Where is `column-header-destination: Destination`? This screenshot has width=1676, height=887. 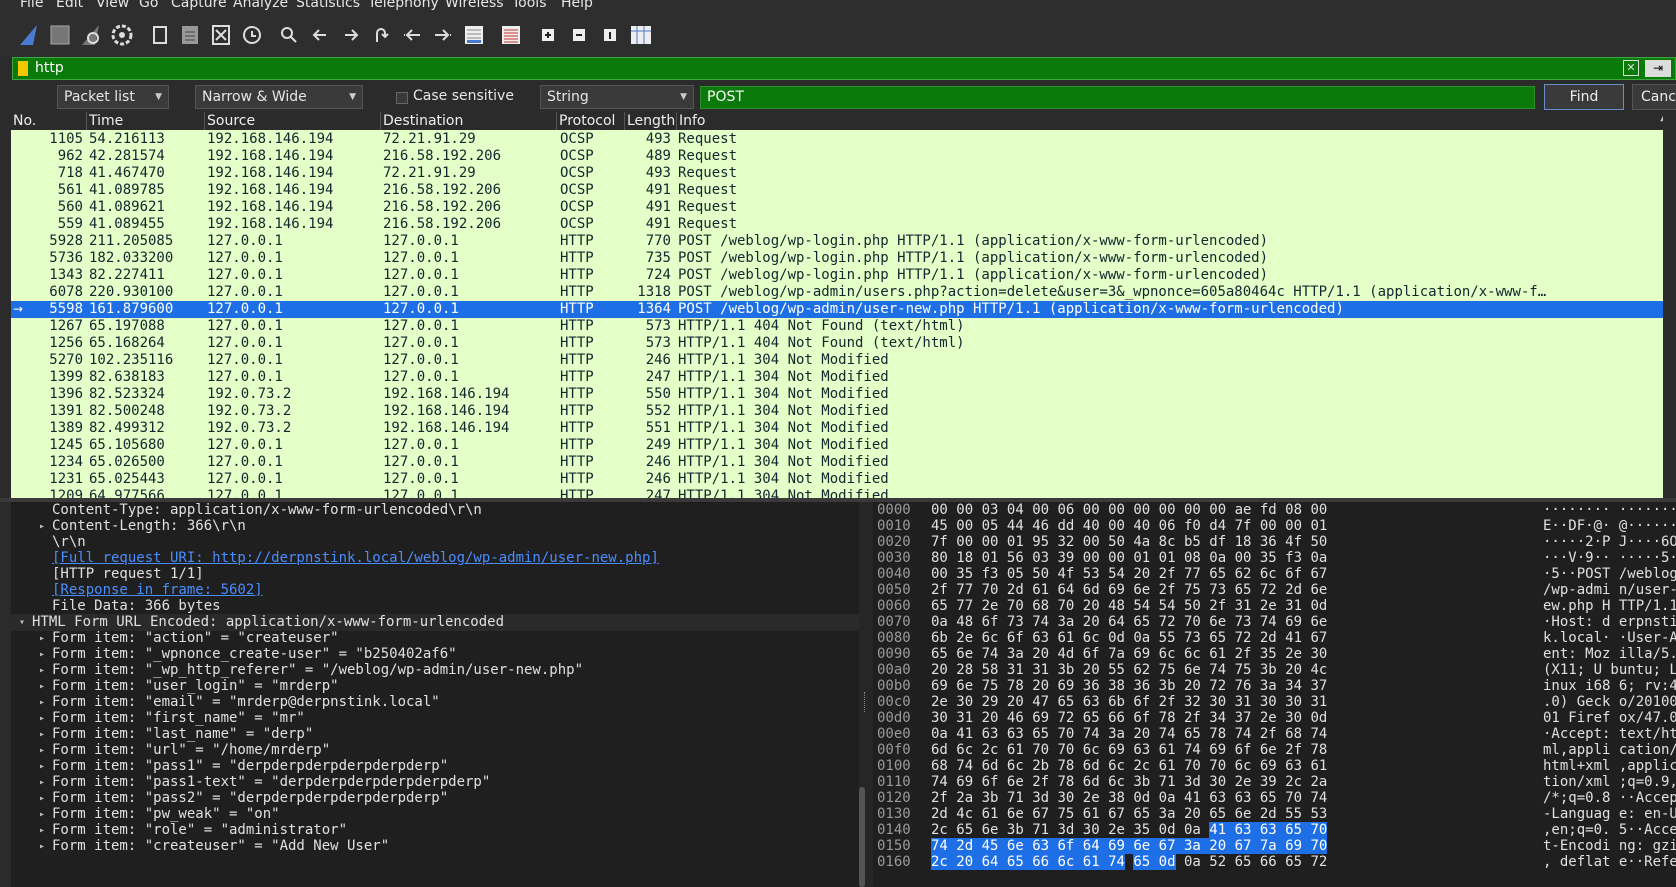 column-header-destination: Destination is located at coordinates (469, 121).